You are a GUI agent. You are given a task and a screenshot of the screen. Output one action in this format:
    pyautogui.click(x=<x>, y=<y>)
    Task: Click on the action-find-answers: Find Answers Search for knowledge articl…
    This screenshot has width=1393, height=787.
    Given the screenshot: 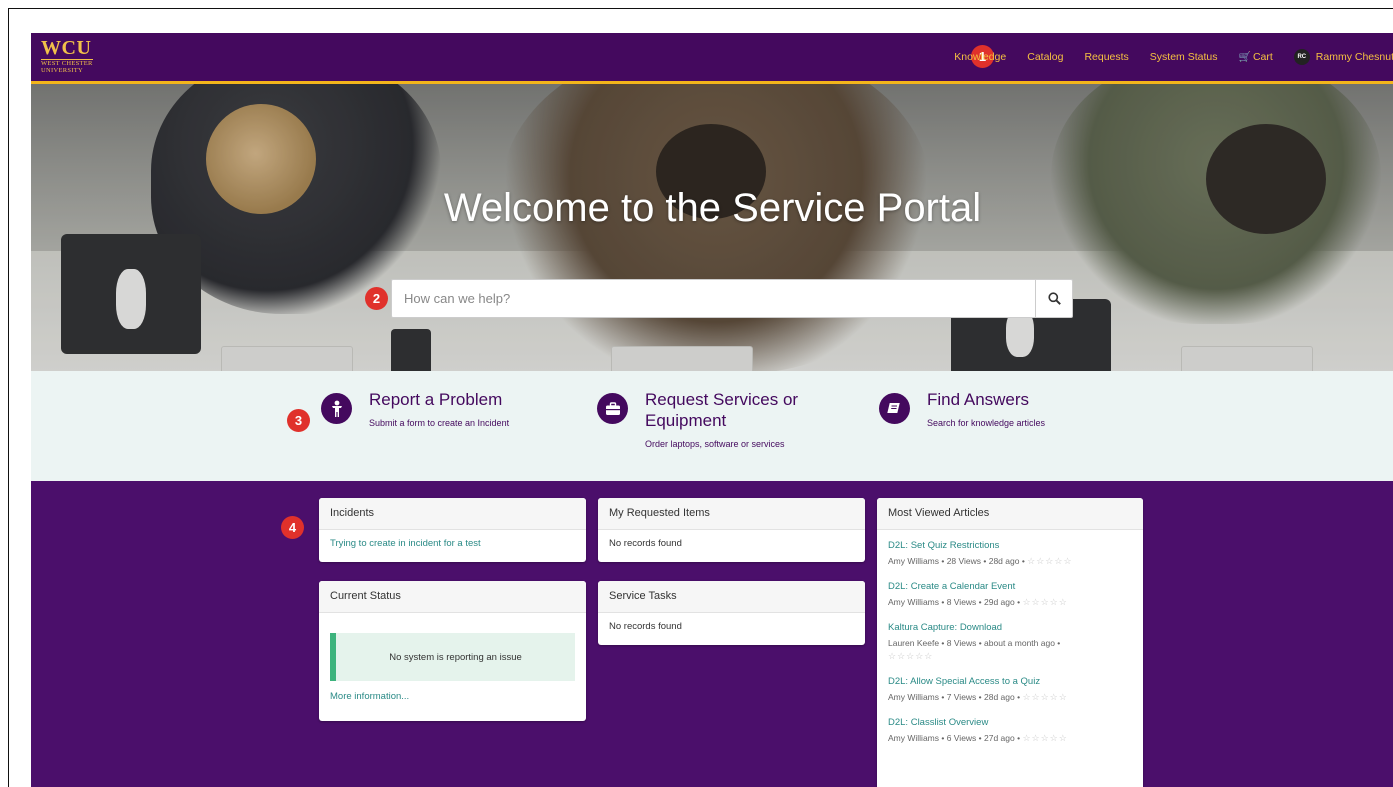 What is the action you would take?
    pyautogui.click(x=962, y=408)
    